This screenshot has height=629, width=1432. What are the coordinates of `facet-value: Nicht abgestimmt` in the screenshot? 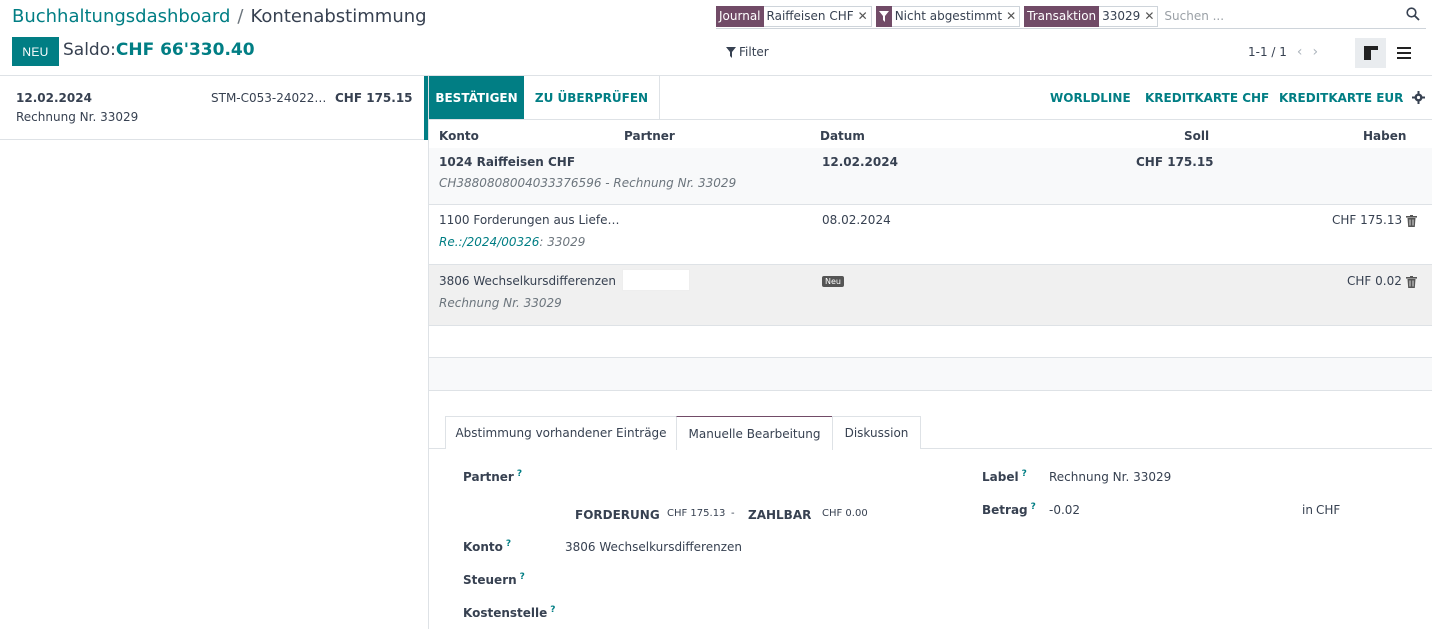 It's located at (948, 16).